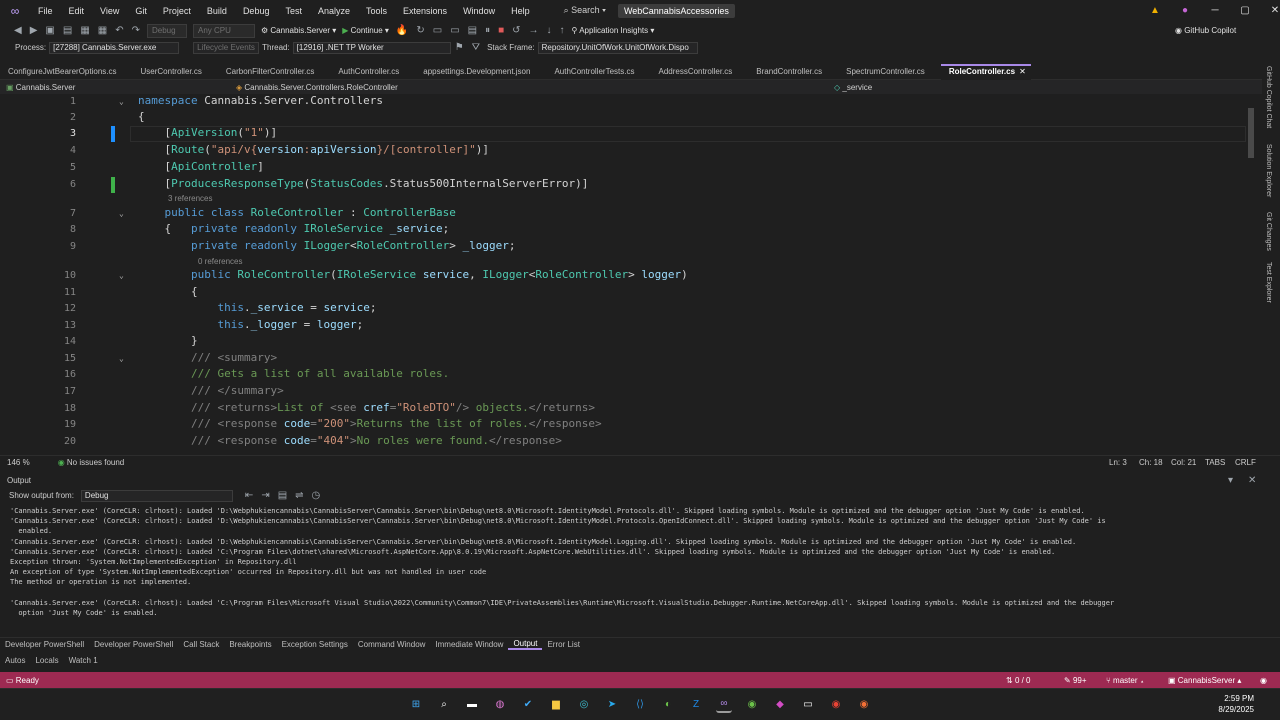 Image resolution: width=1280 pixels, height=720 pixels. Describe the element at coordinates (15, 660) in the screenshot. I see `tab-autos: Autos` at that location.